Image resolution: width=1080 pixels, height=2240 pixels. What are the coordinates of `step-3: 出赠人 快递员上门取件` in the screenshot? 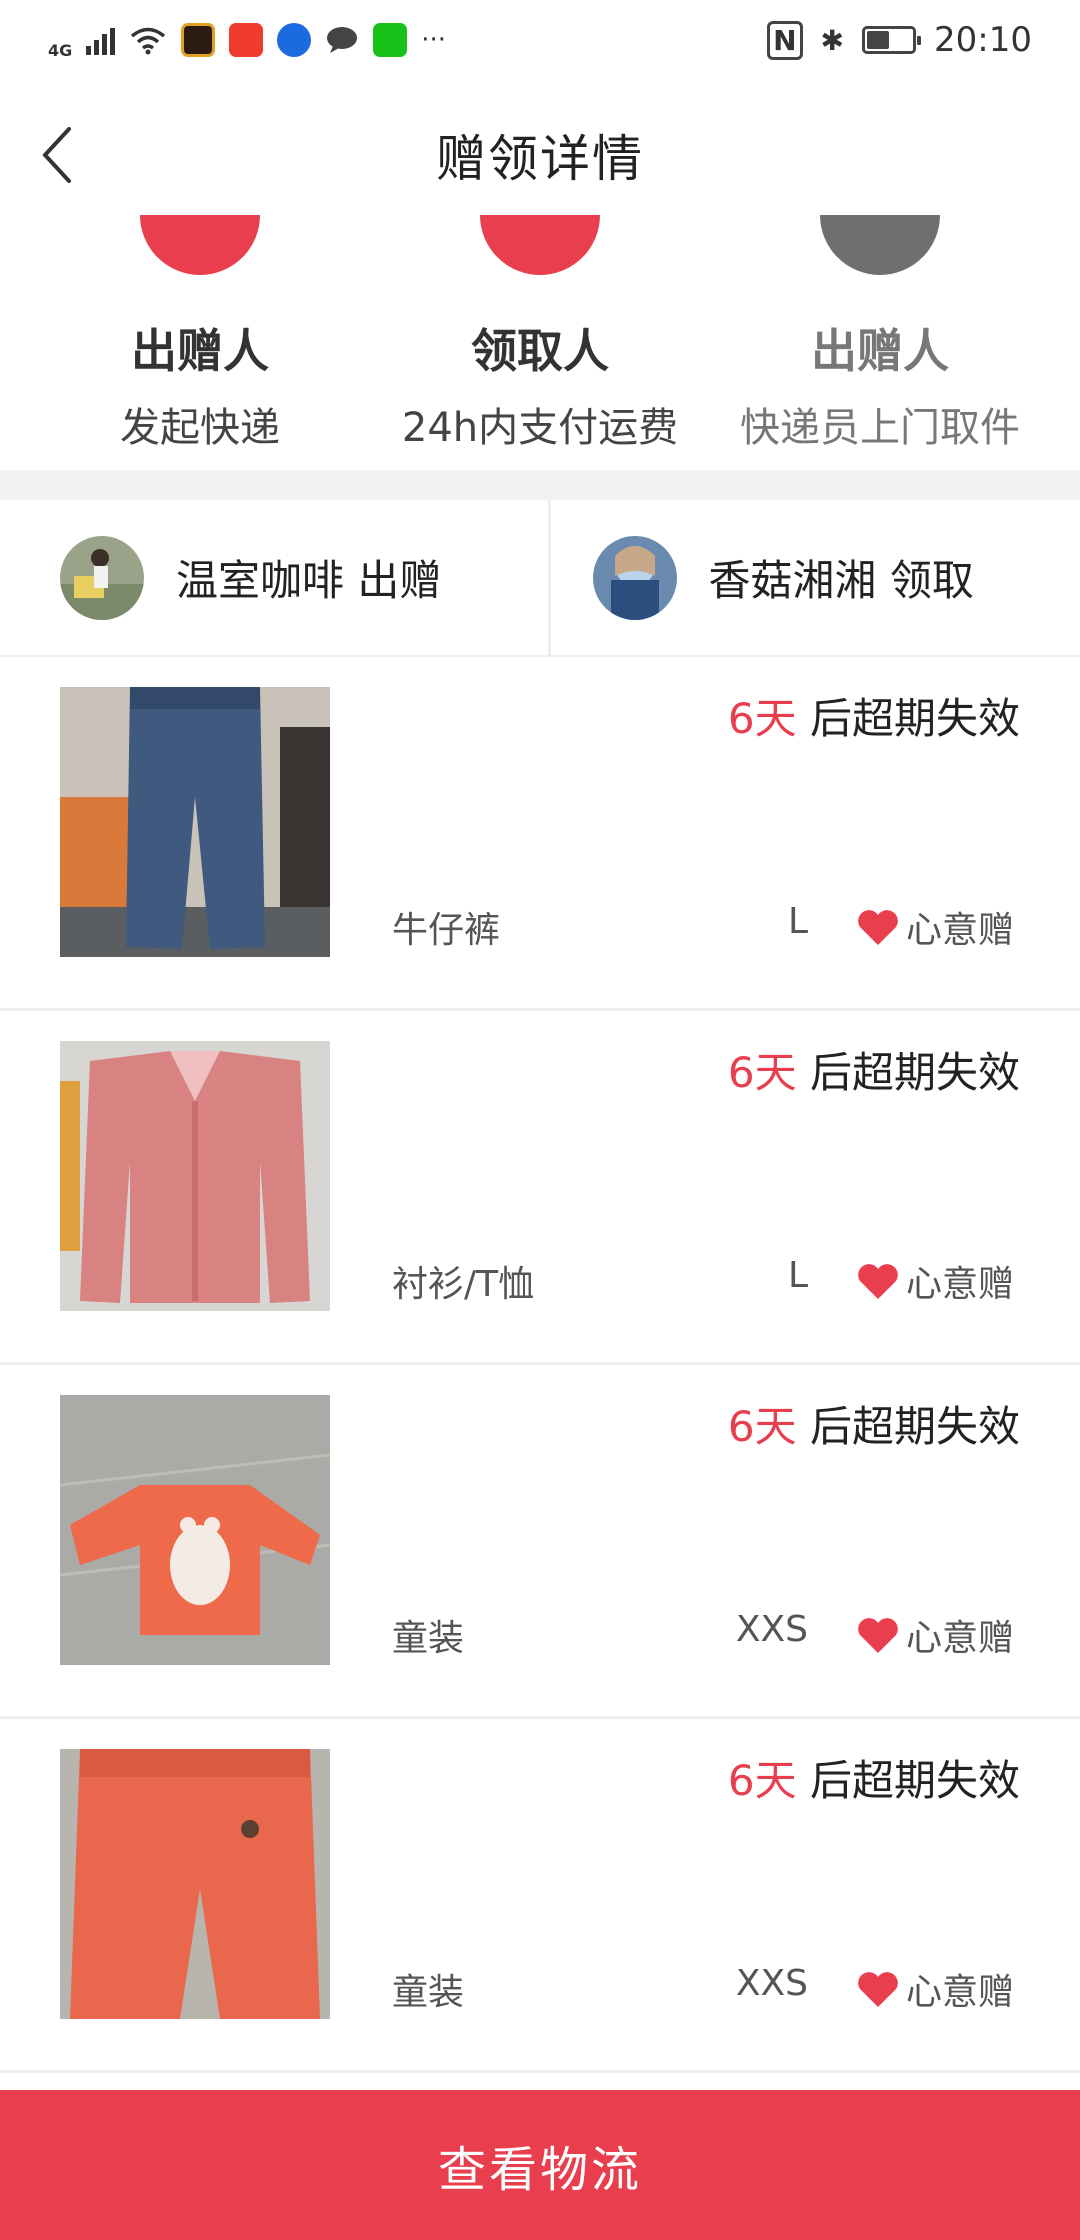 It's located at (880, 334).